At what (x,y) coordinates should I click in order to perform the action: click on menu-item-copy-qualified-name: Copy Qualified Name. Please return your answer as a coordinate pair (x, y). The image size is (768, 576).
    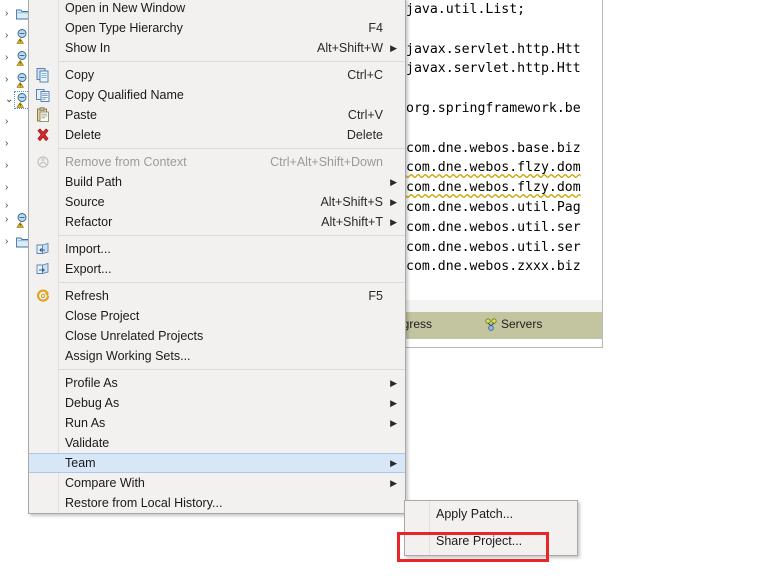
    Looking at the image, I should click on (217, 95).